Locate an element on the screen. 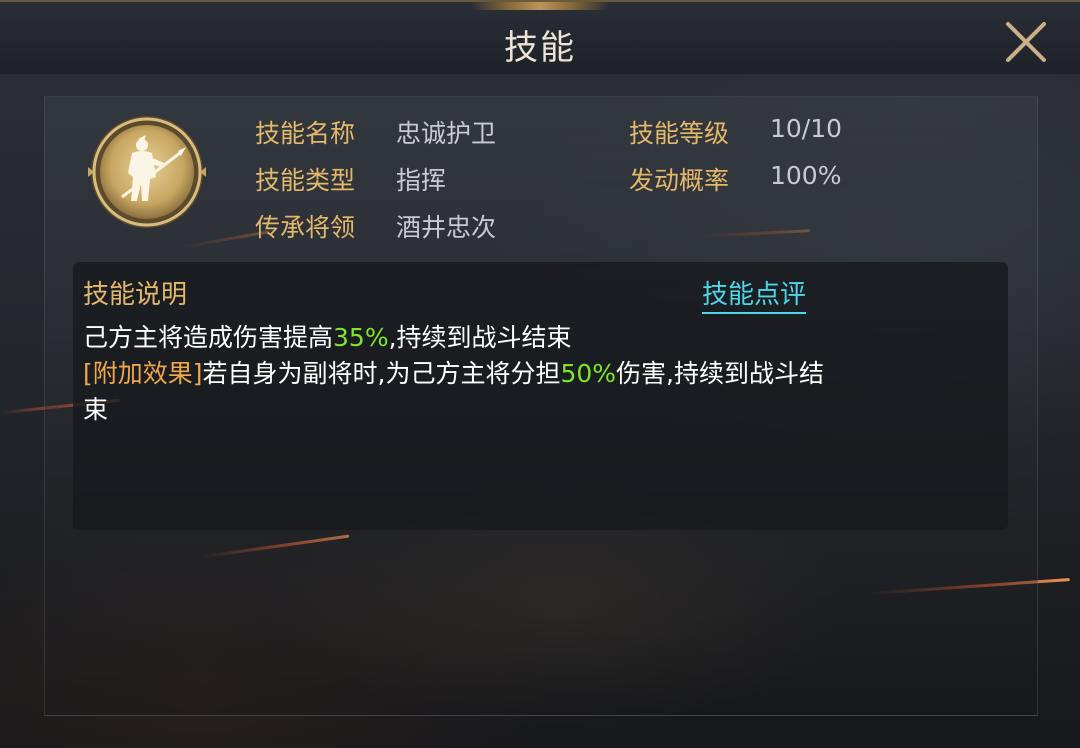 This screenshot has height=748, width=1080. description-line-2: [附加效果]若自身为副将时,为己方主将分担50%伤害,持续到战斗结 is located at coordinates (533, 374).